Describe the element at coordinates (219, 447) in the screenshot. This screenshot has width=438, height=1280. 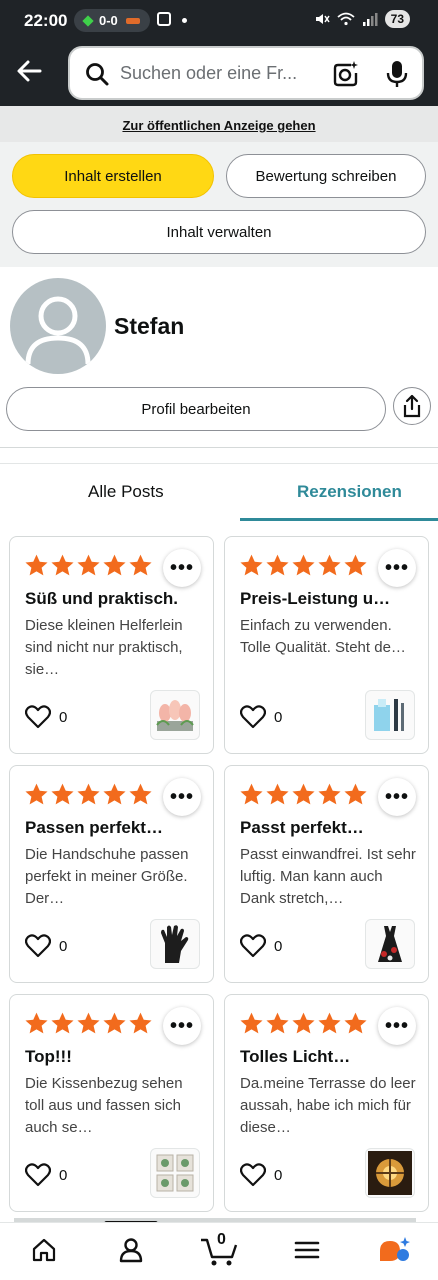
I see `divider` at that location.